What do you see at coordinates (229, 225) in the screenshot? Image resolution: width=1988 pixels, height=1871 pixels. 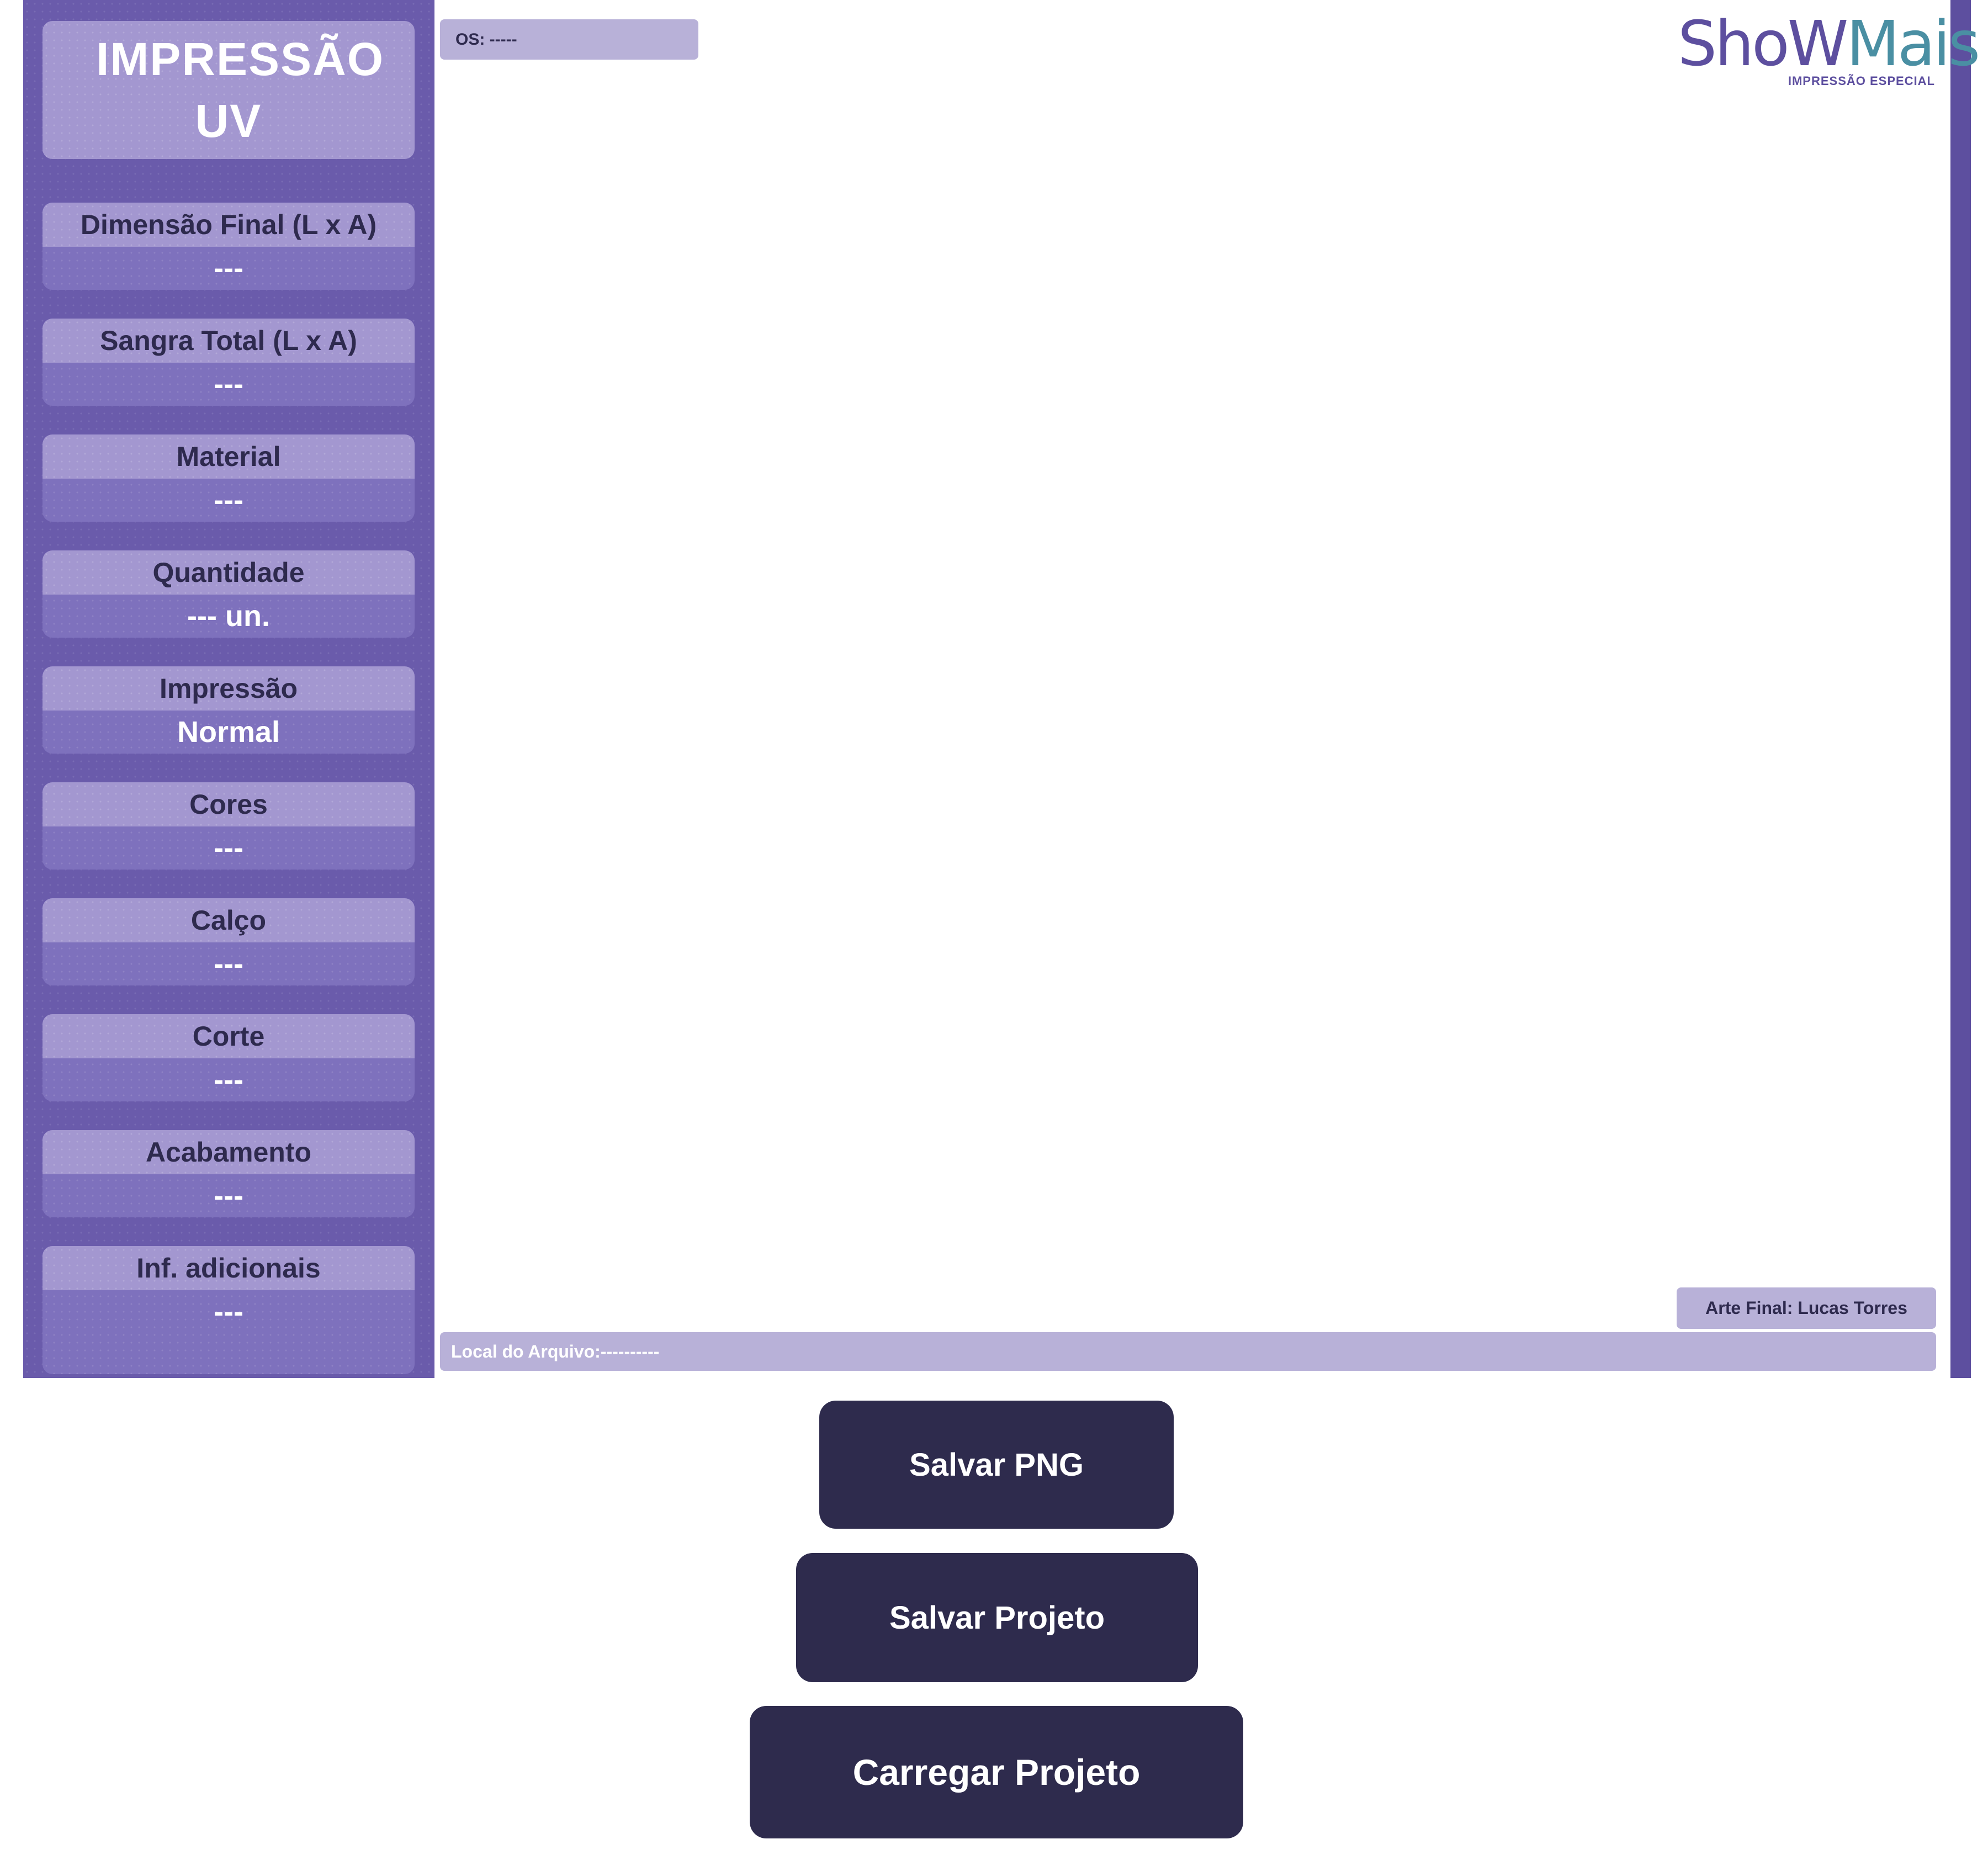 I see `spec-label: Dimensão Final (L x A)` at bounding box center [229, 225].